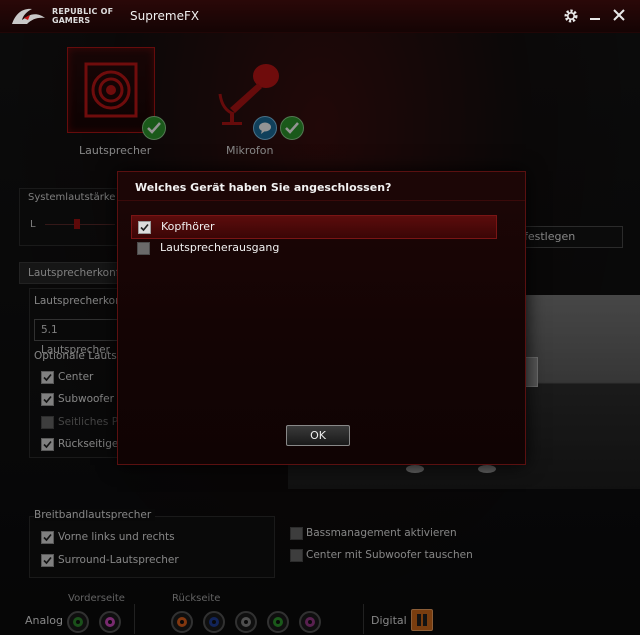 This screenshot has height=635, width=640. I want to click on dialog-option-headphones: Kopfhörer, so click(314, 227).